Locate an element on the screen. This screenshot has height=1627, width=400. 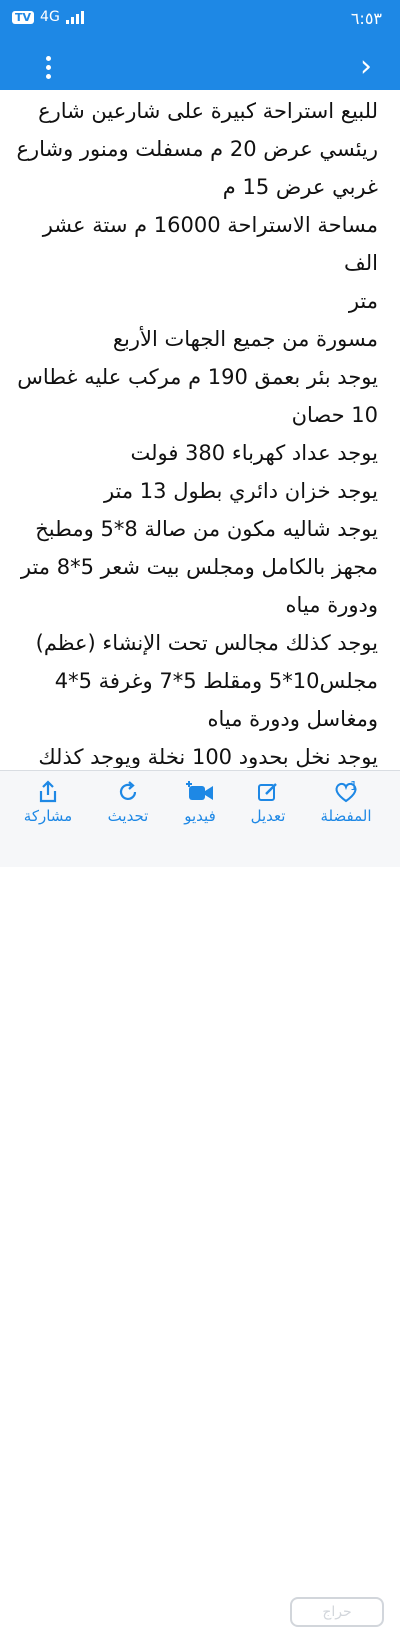
network-type: 4G is located at coordinates (50, 17).